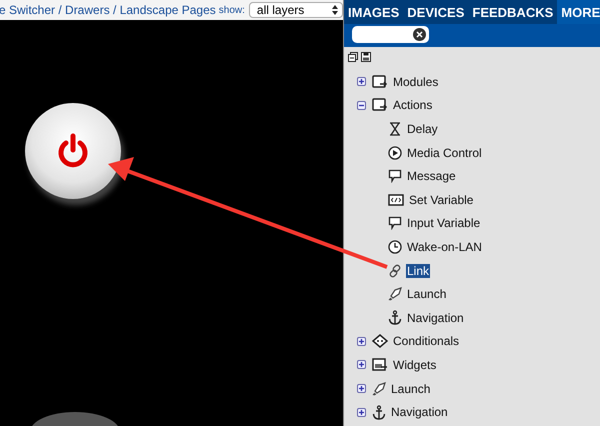  I want to click on filter-label: show:, so click(231, 10).